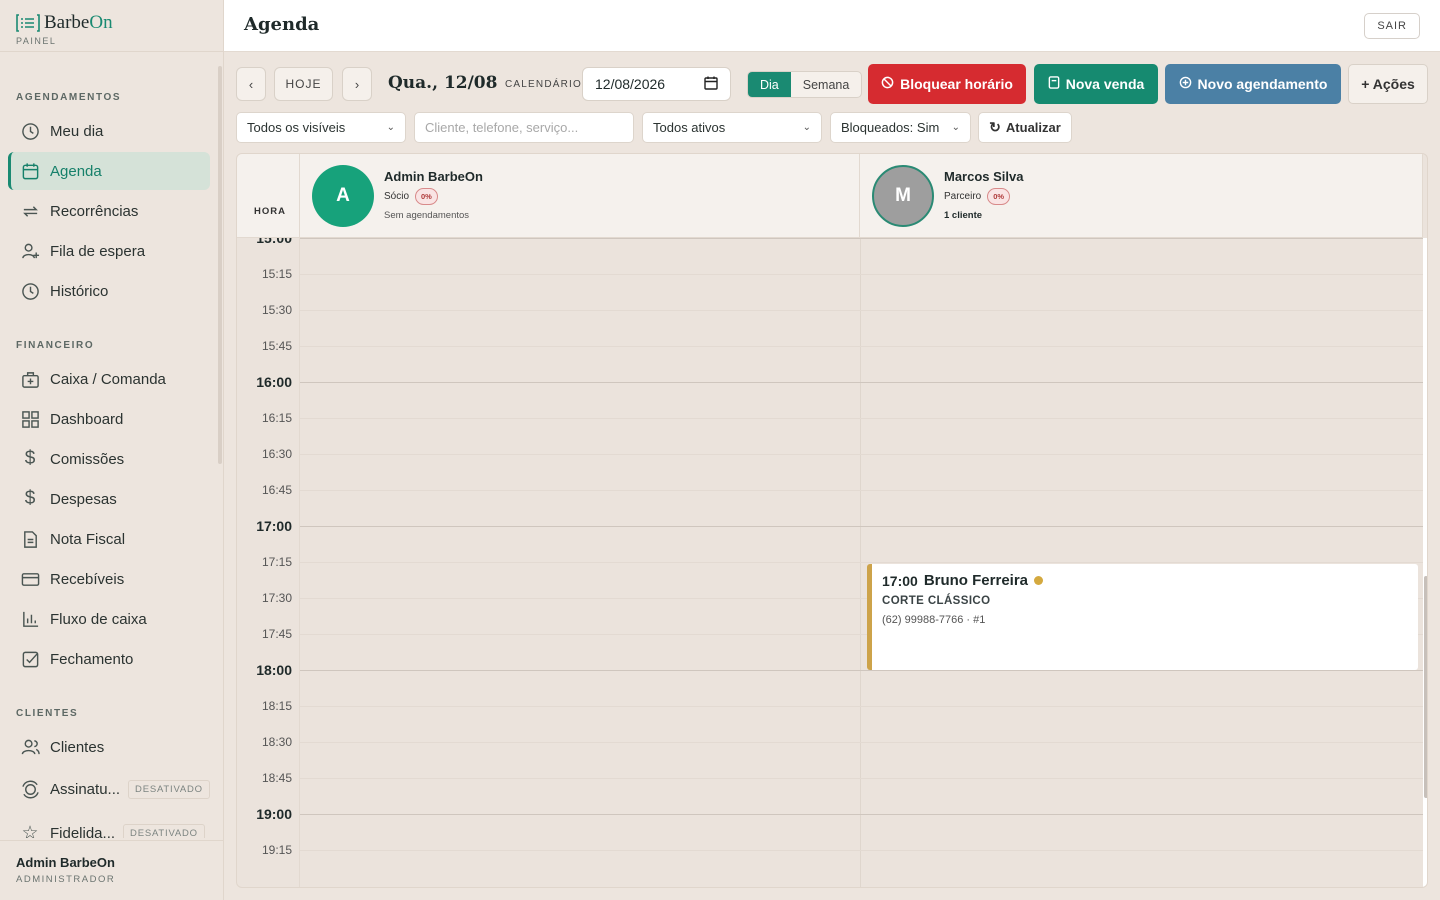  Describe the element at coordinates (963, 196) in the screenshot. I see `professional-role: Parceiro` at that location.